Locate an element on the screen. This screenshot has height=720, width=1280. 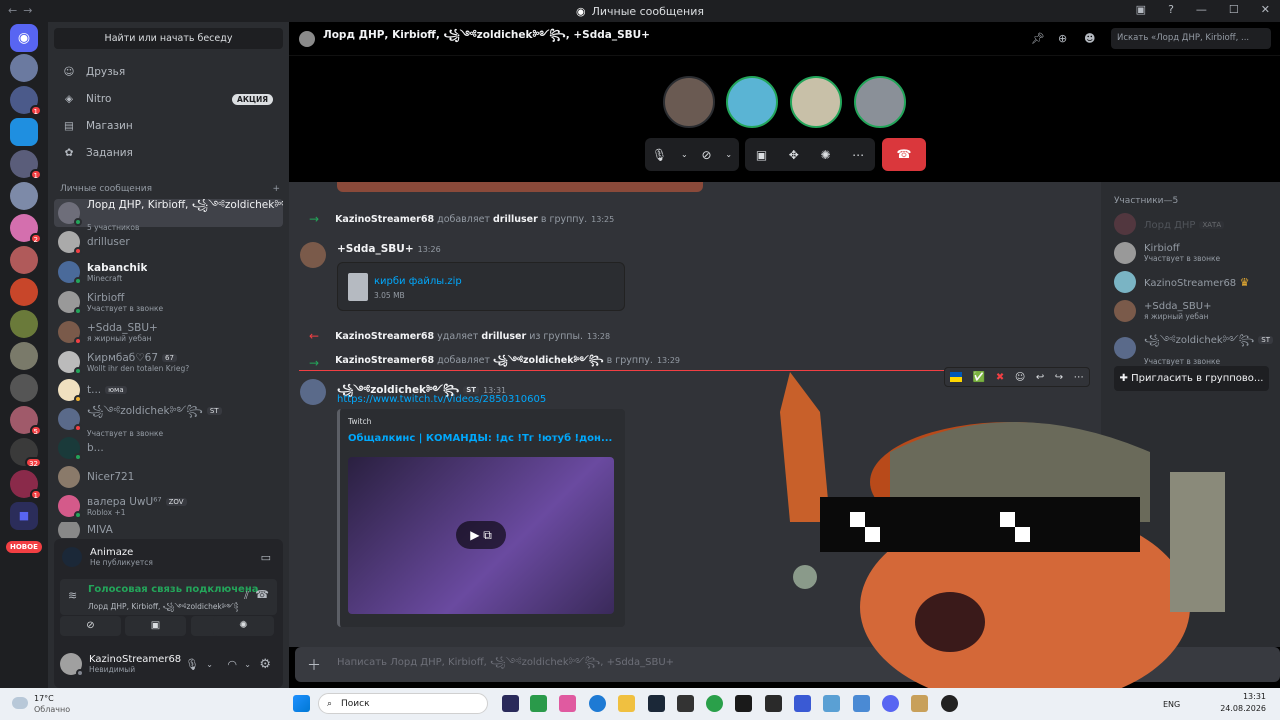
server-icon: 32 is located at coordinates (26, 453).